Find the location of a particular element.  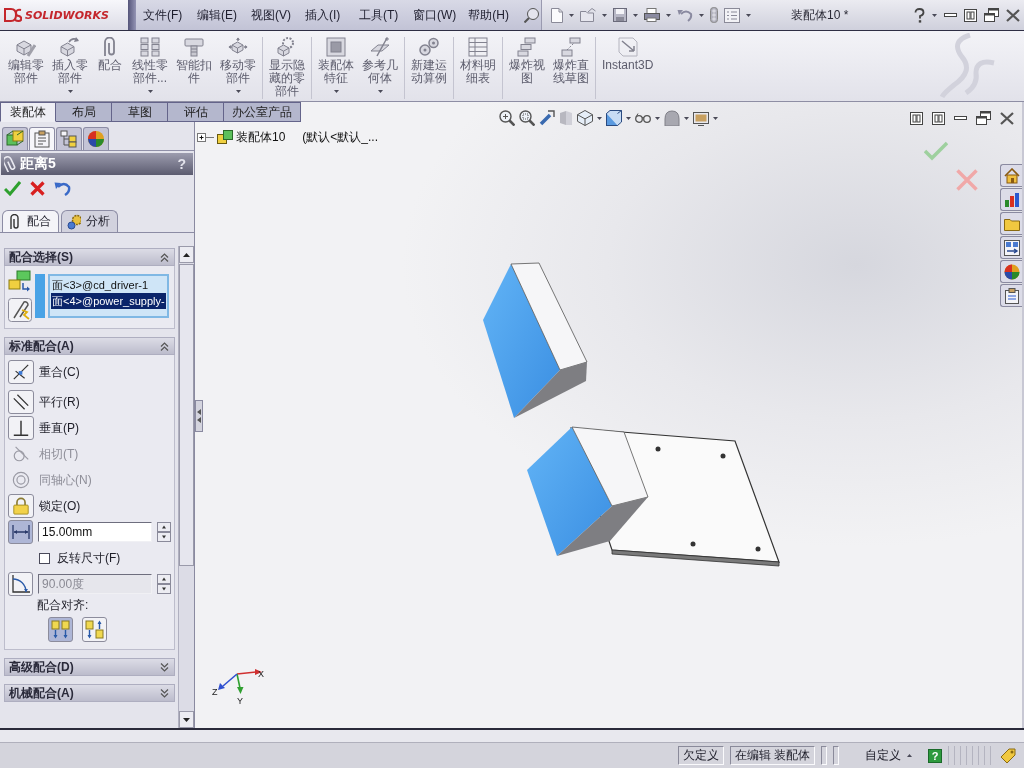

command-tab: 评估 is located at coordinates (196, 112).